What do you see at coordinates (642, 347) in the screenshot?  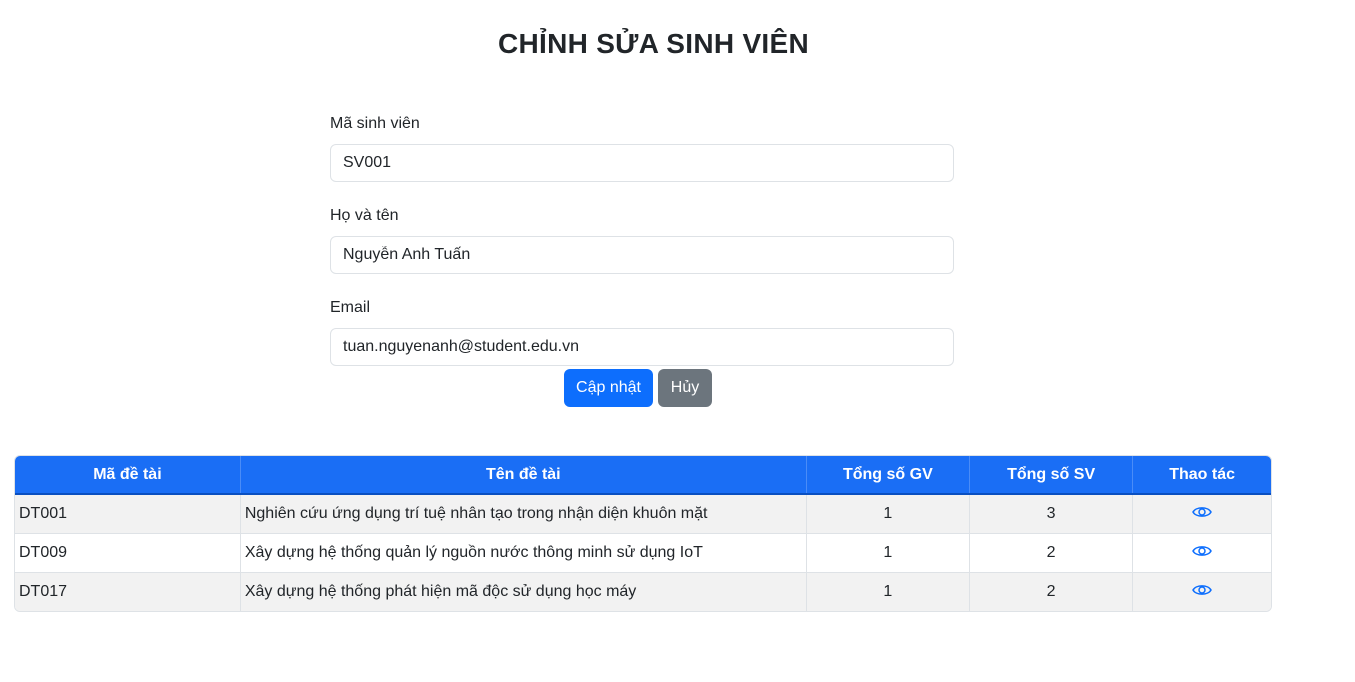 I see `email-input` at bounding box center [642, 347].